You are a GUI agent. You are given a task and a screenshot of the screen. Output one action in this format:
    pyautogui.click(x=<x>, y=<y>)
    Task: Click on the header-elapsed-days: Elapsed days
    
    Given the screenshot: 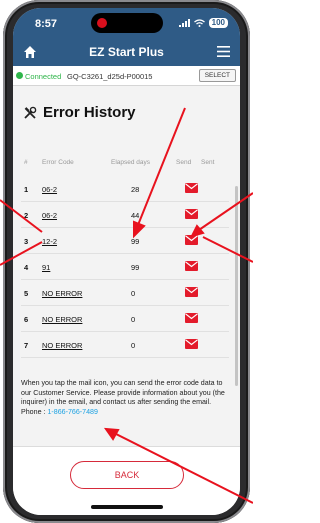 What is the action you would take?
    pyautogui.click(x=131, y=162)
    